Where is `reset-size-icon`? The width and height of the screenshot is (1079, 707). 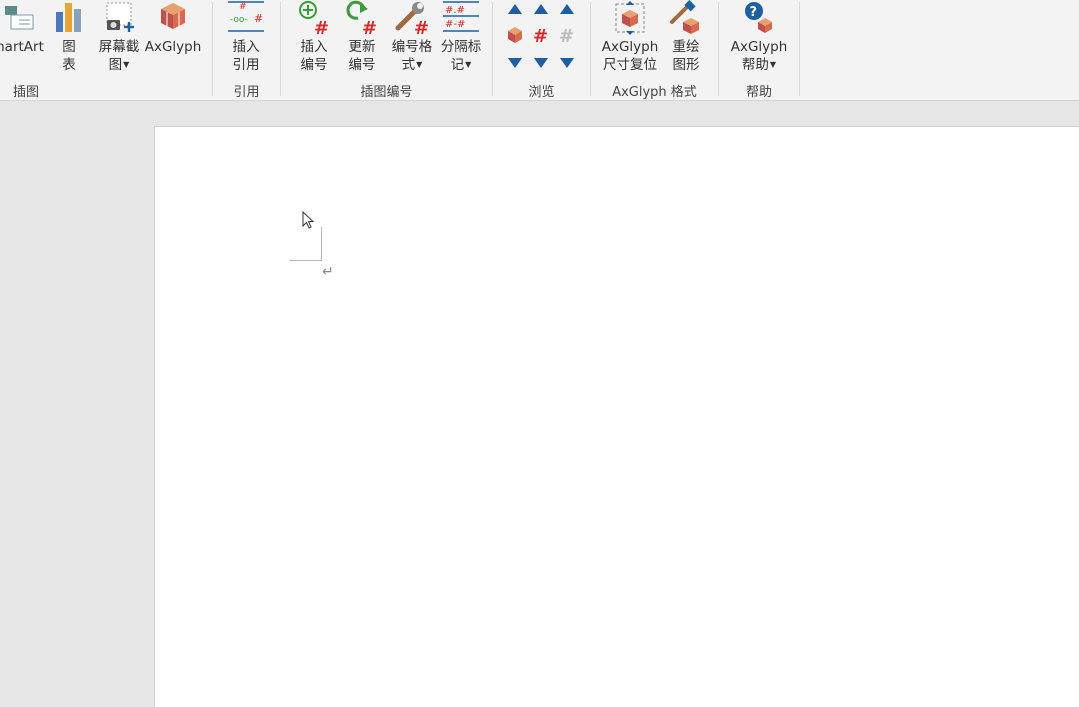
reset-size-icon is located at coordinates (630, 18).